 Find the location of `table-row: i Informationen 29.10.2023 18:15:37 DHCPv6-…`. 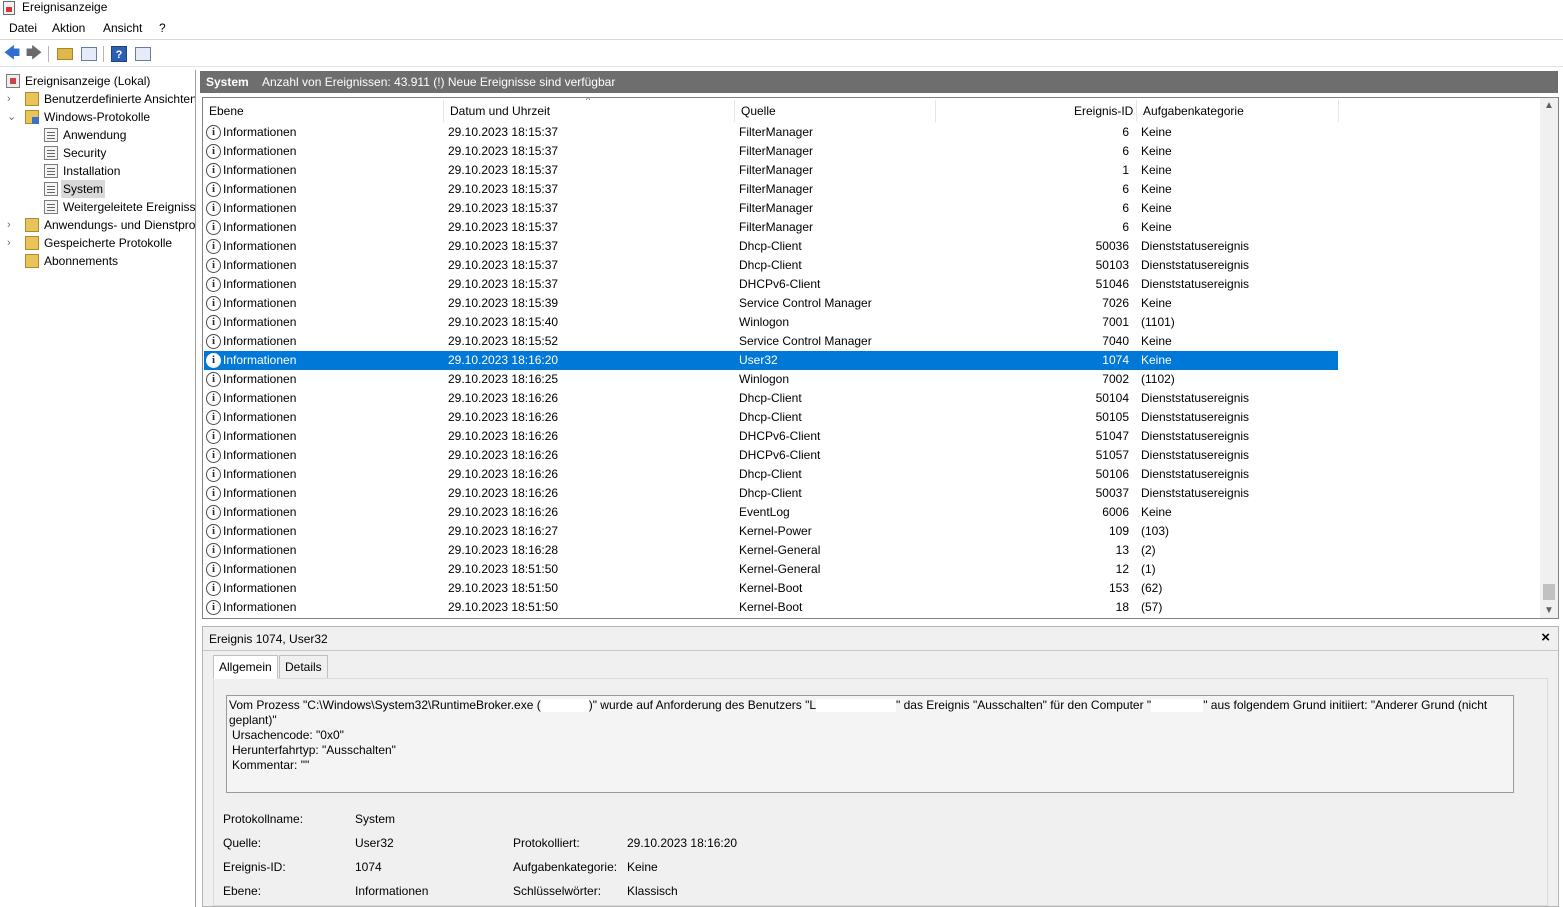

table-row: i Informationen 29.10.2023 18:15:37 DHCPv6-… is located at coordinates (771, 284).